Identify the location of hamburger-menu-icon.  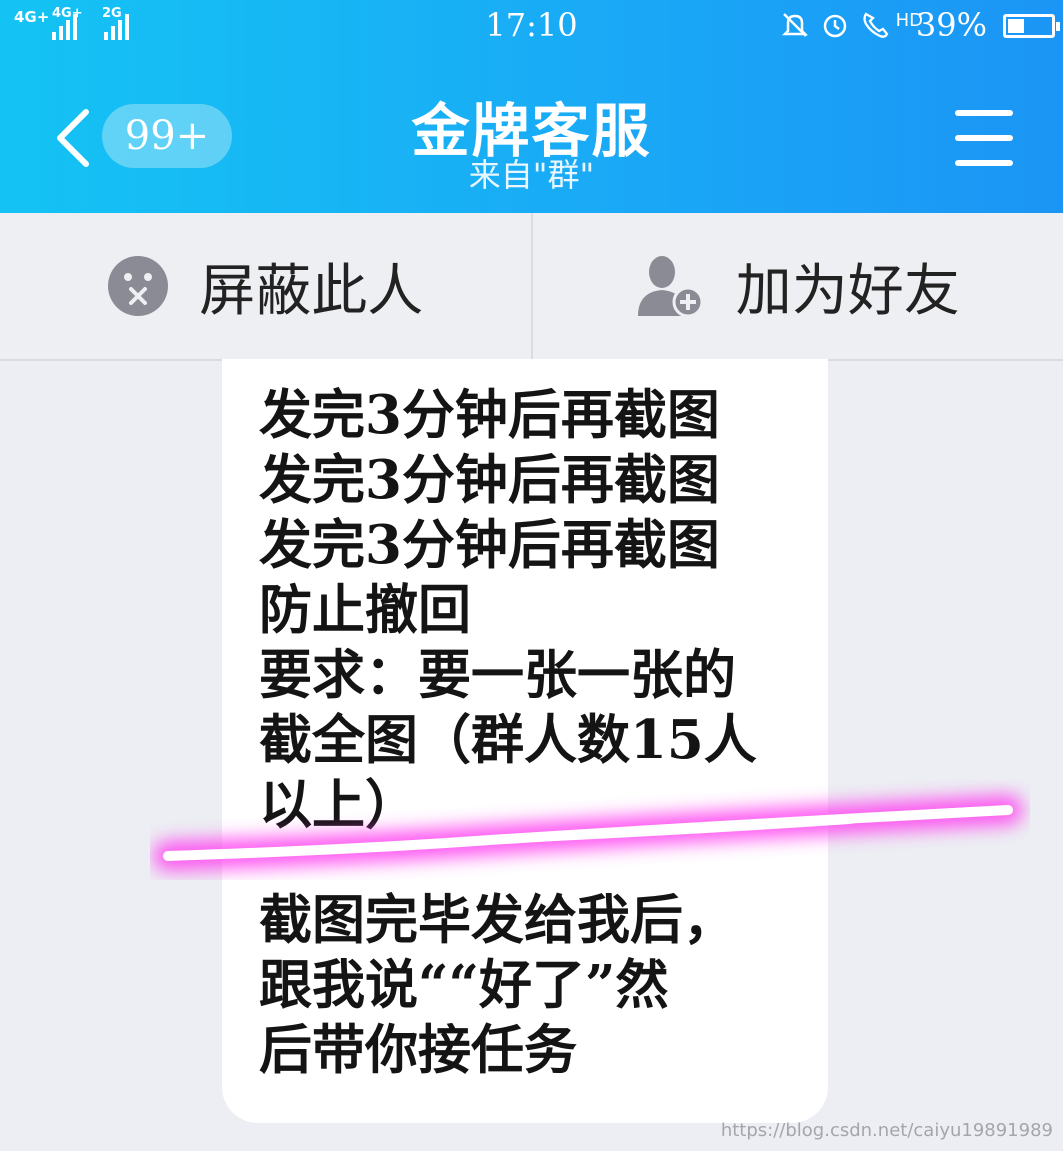
(984, 138).